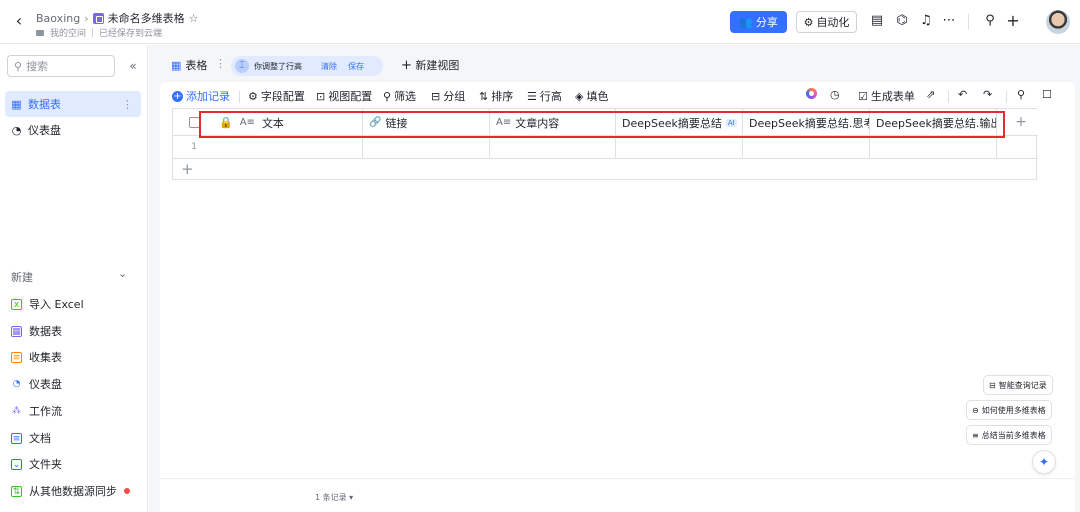  Describe the element at coordinates (131, 34) in the screenshot. I see `save-status: 已经保存到云端` at that location.